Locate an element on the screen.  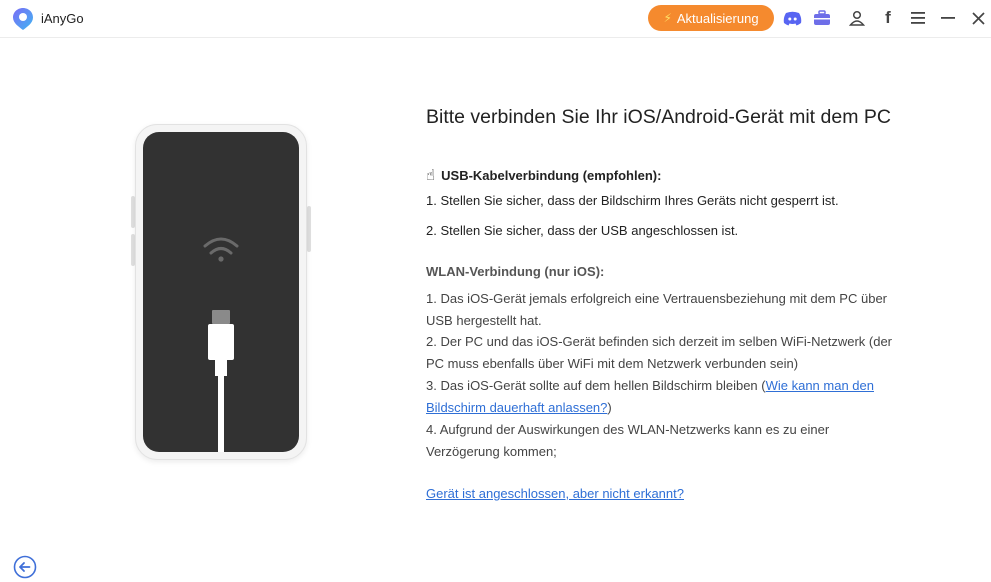
usb-section-heading: ☝ USB-Kabelverbindung (empfohlen): is located at coordinates (543, 175).